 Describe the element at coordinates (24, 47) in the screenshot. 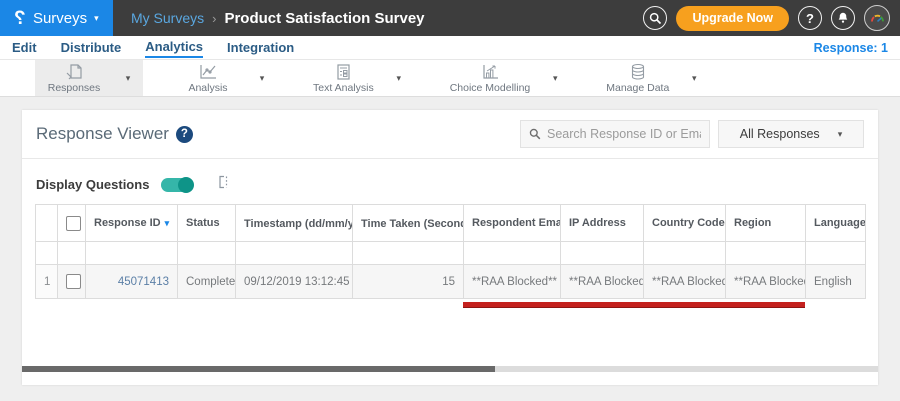

I see `tab-edit: Edit` at that location.